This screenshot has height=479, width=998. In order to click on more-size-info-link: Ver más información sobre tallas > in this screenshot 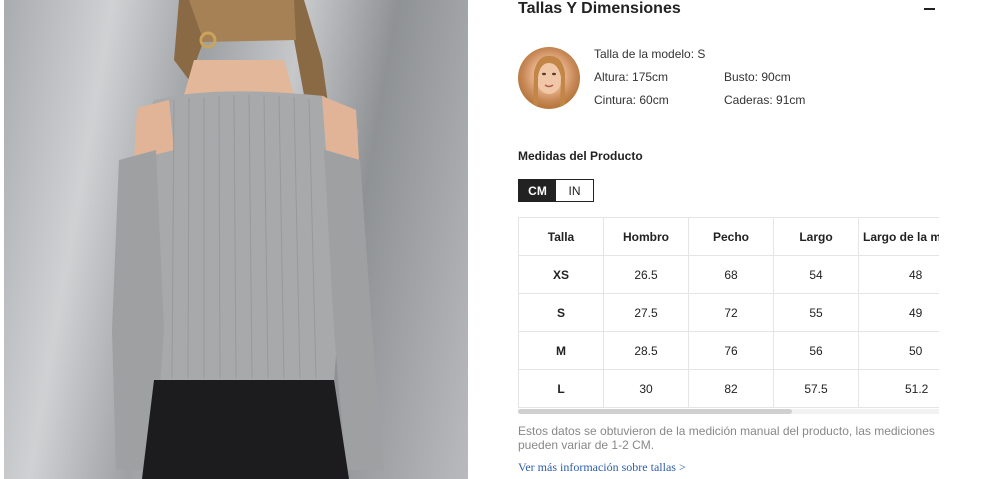, I will do `click(602, 467)`.